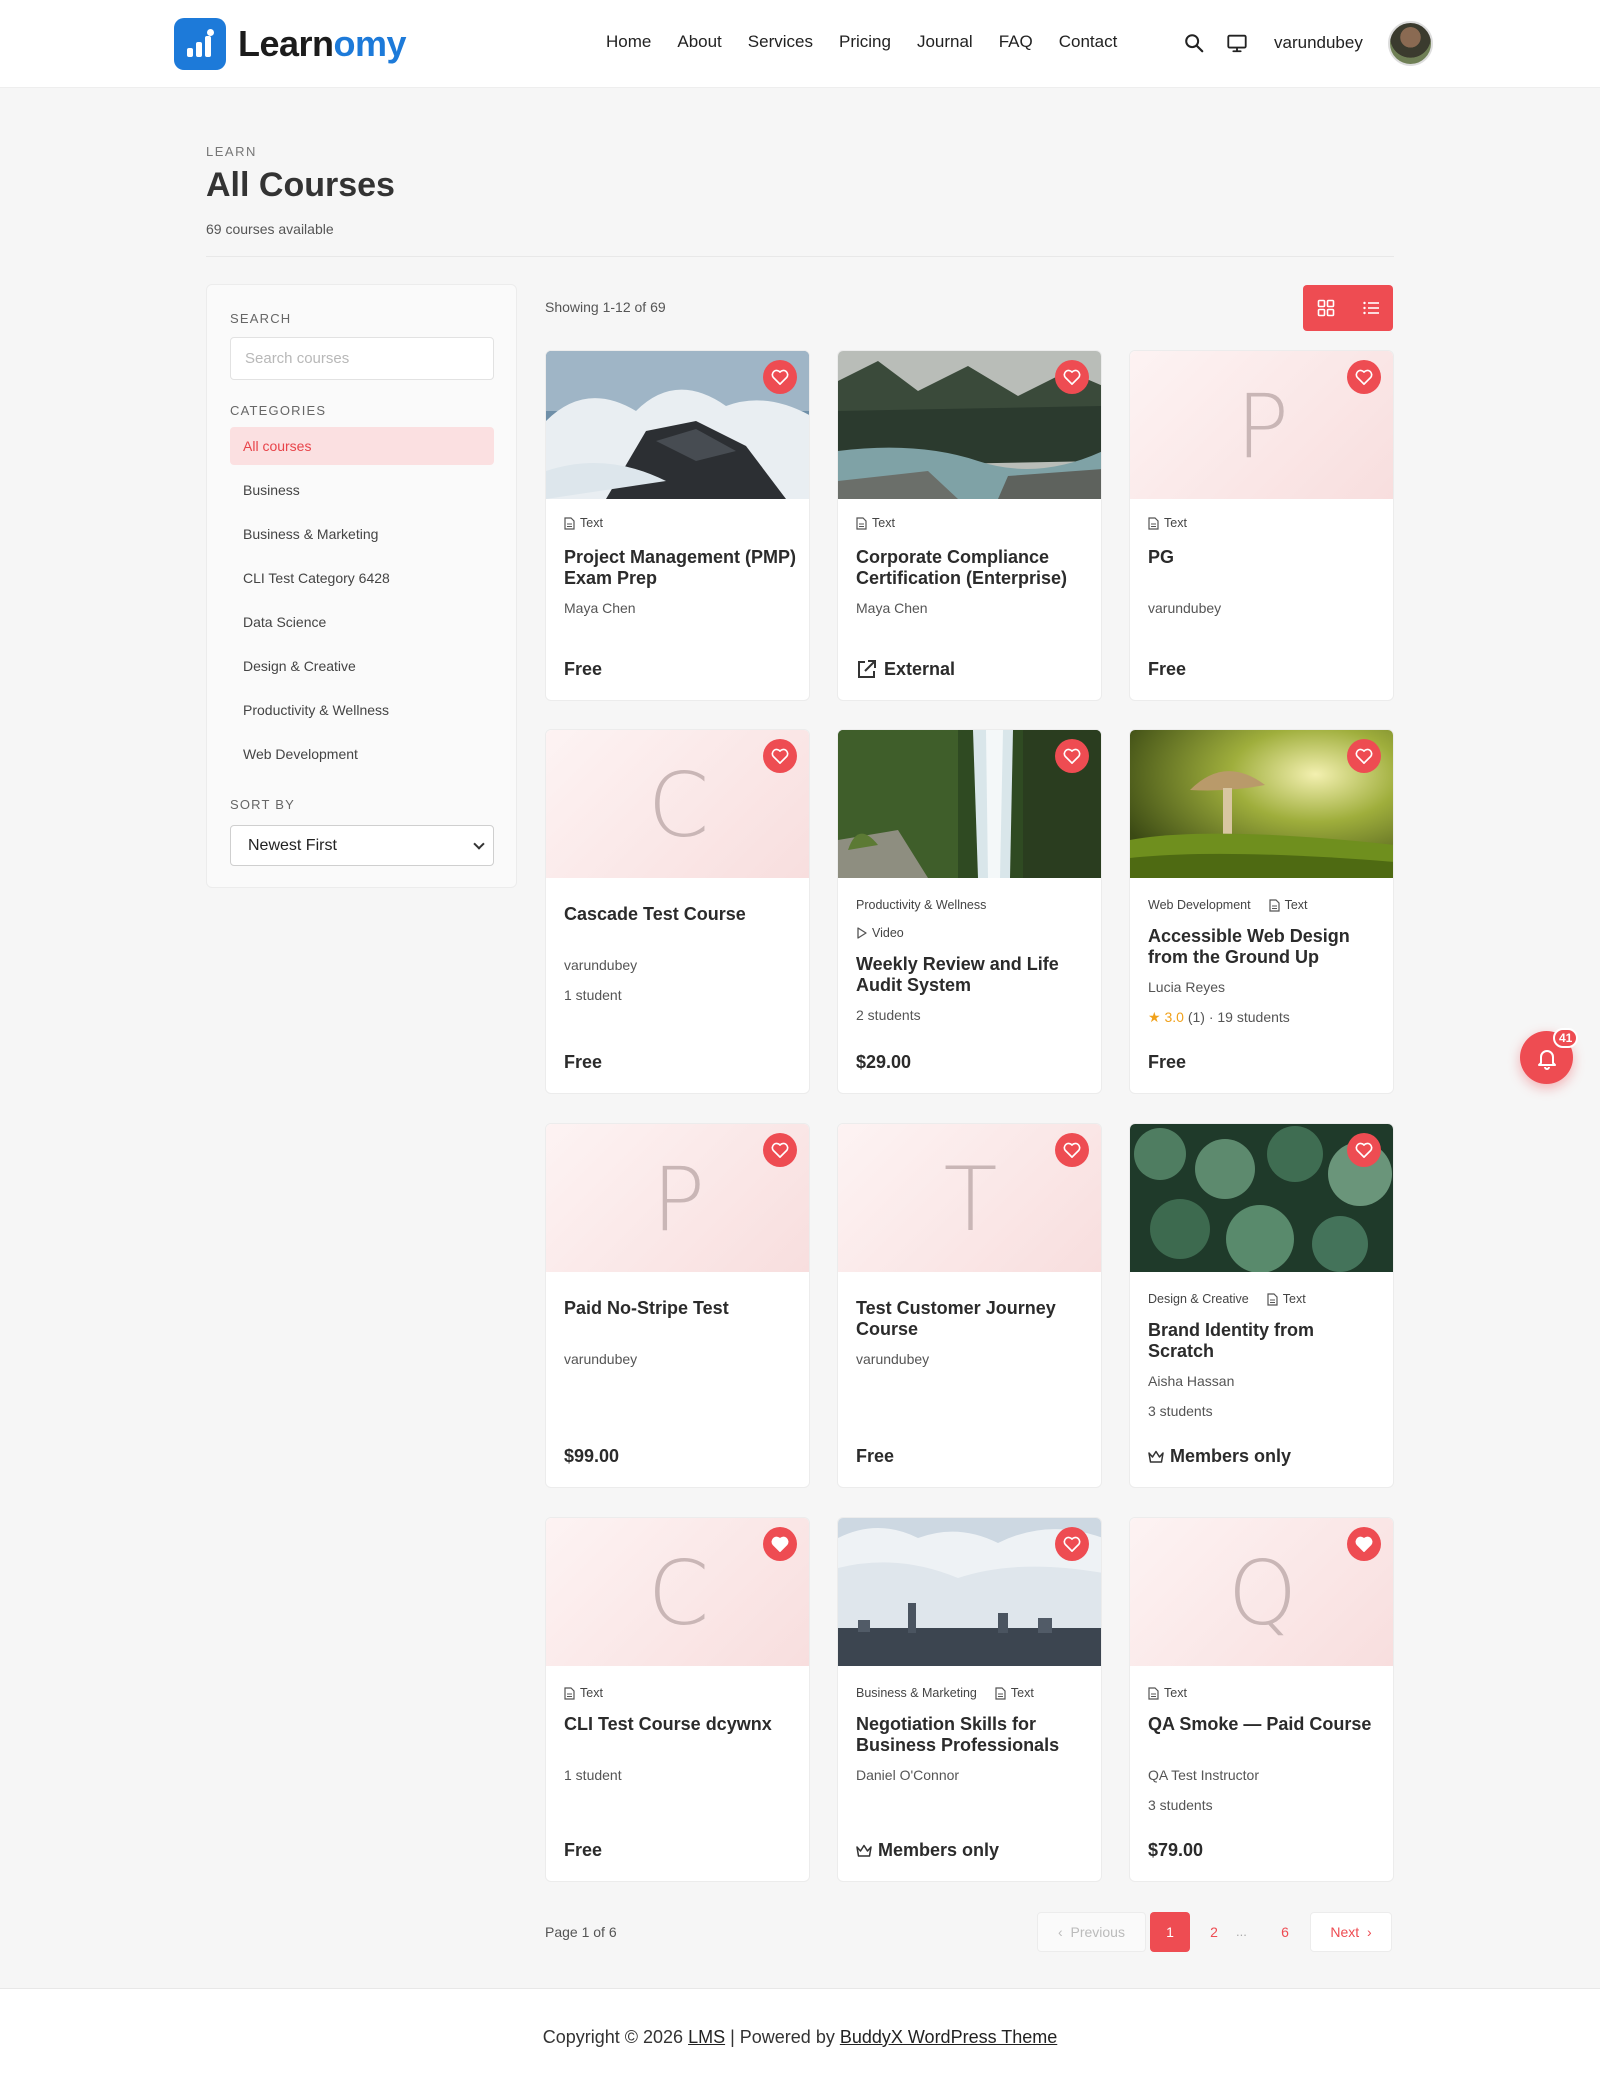  I want to click on course-title: Weekly Review and Life Audit System, so click(973, 975).